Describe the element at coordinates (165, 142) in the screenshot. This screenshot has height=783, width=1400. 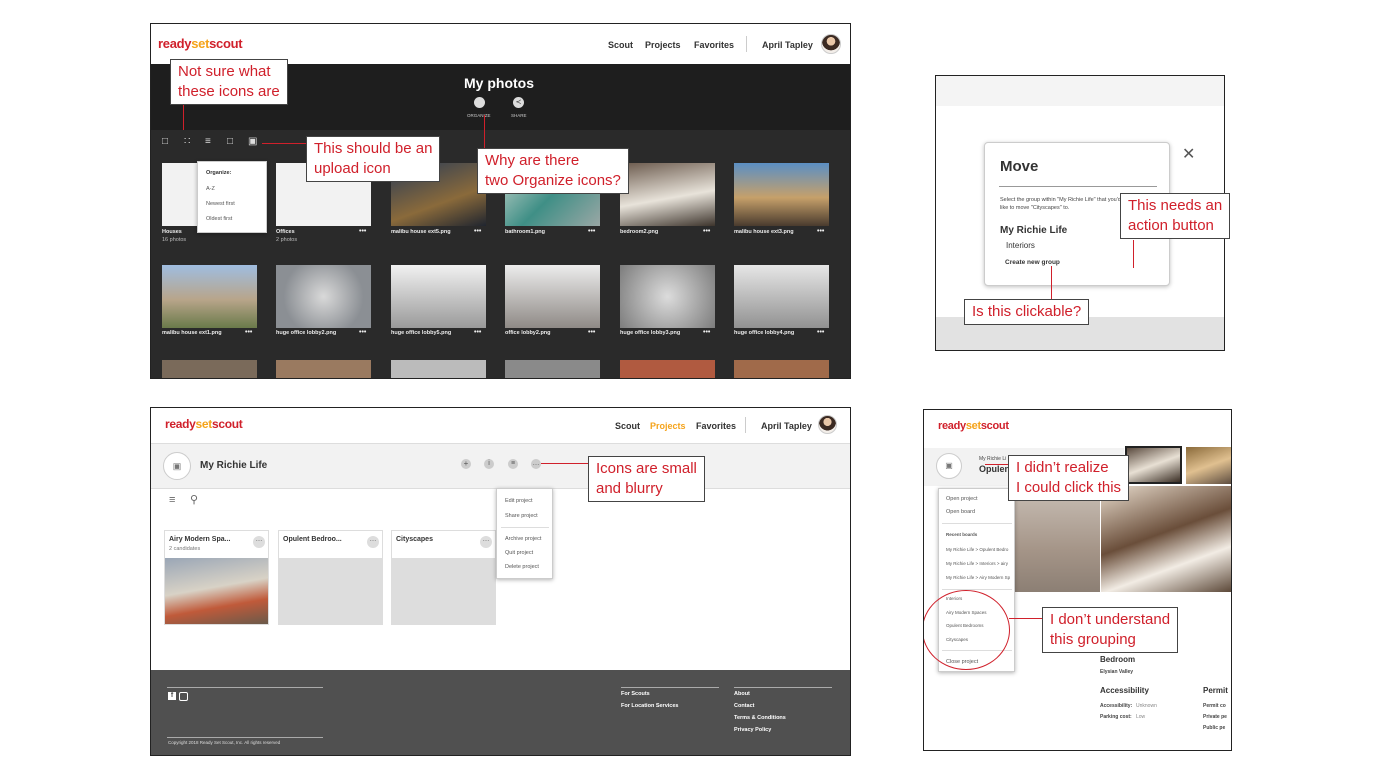
I see `folder-icon: □` at that location.